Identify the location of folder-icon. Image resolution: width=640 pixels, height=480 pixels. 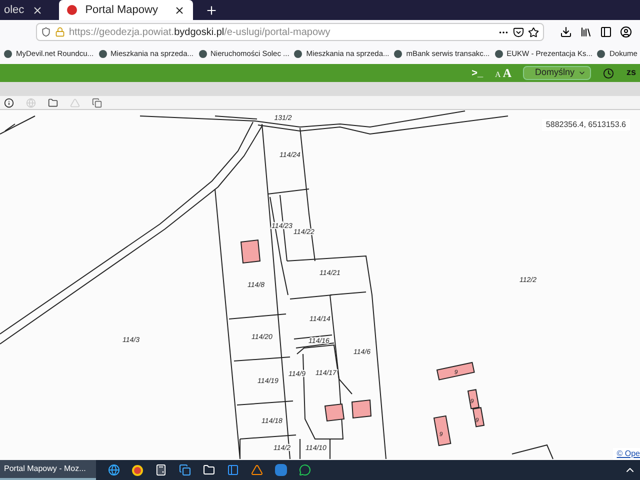
(209, 470).